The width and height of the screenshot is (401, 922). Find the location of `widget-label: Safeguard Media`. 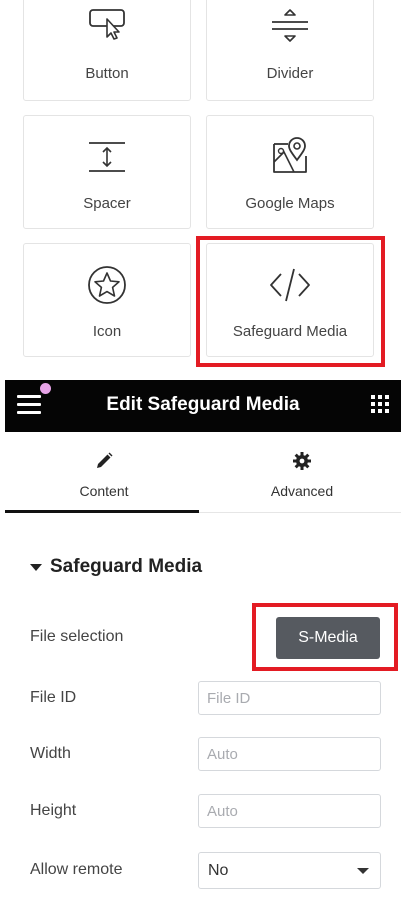

widget-label: Safeguard Media is located at coordinates (290, 331).